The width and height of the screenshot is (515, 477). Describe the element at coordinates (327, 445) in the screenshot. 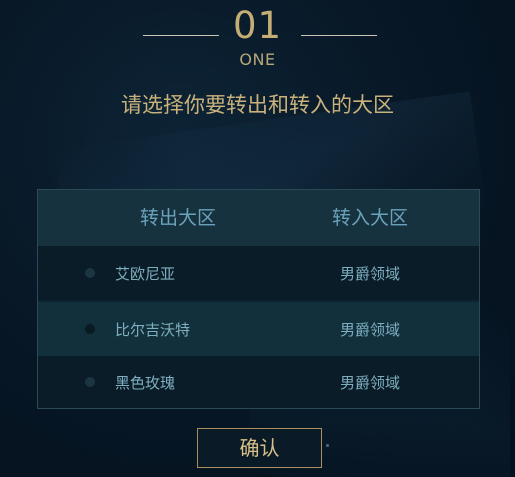

I see `decorative-spark` at that location.